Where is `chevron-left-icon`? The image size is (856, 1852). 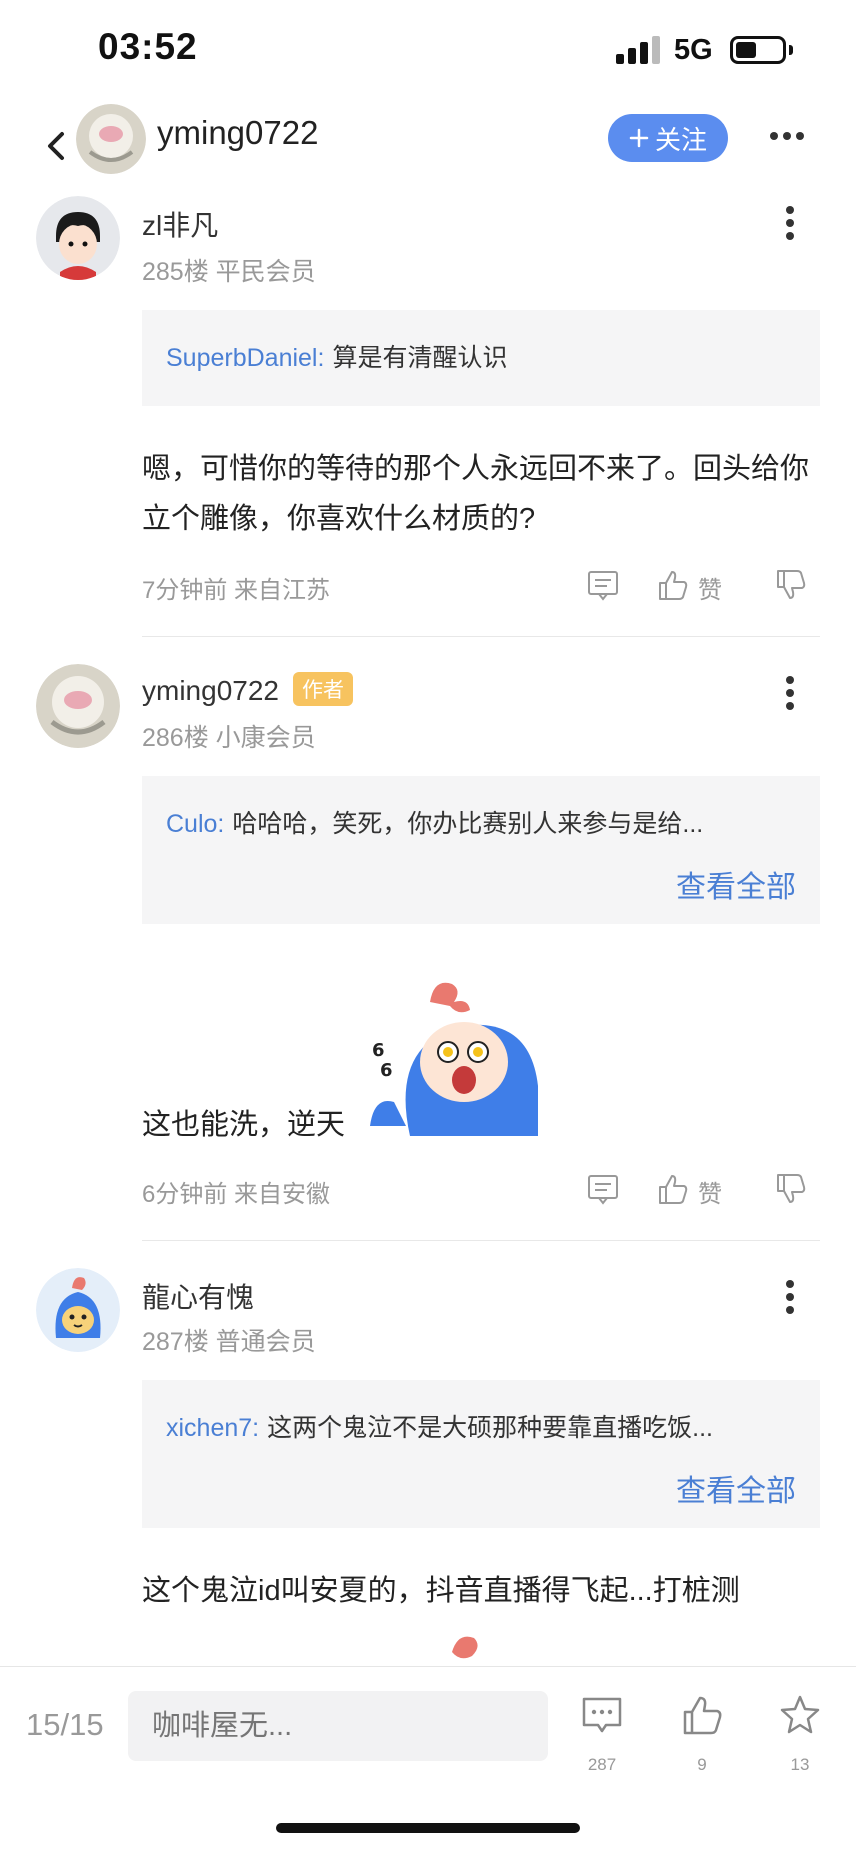
chevron-left-icon is located at coordinates (56, 146).